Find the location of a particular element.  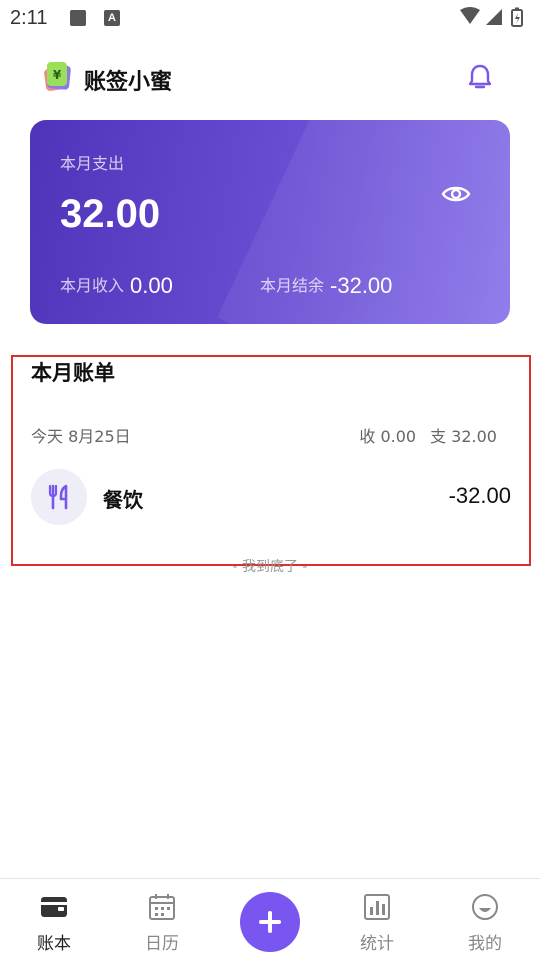

fork-knife-icon is located at coordinates (58, 497).